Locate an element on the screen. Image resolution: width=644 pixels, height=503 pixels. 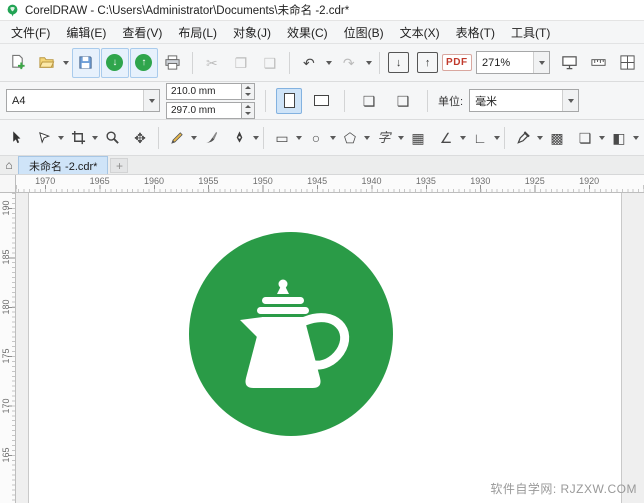
artistic-media-tool is located at coordinates (211, 138).